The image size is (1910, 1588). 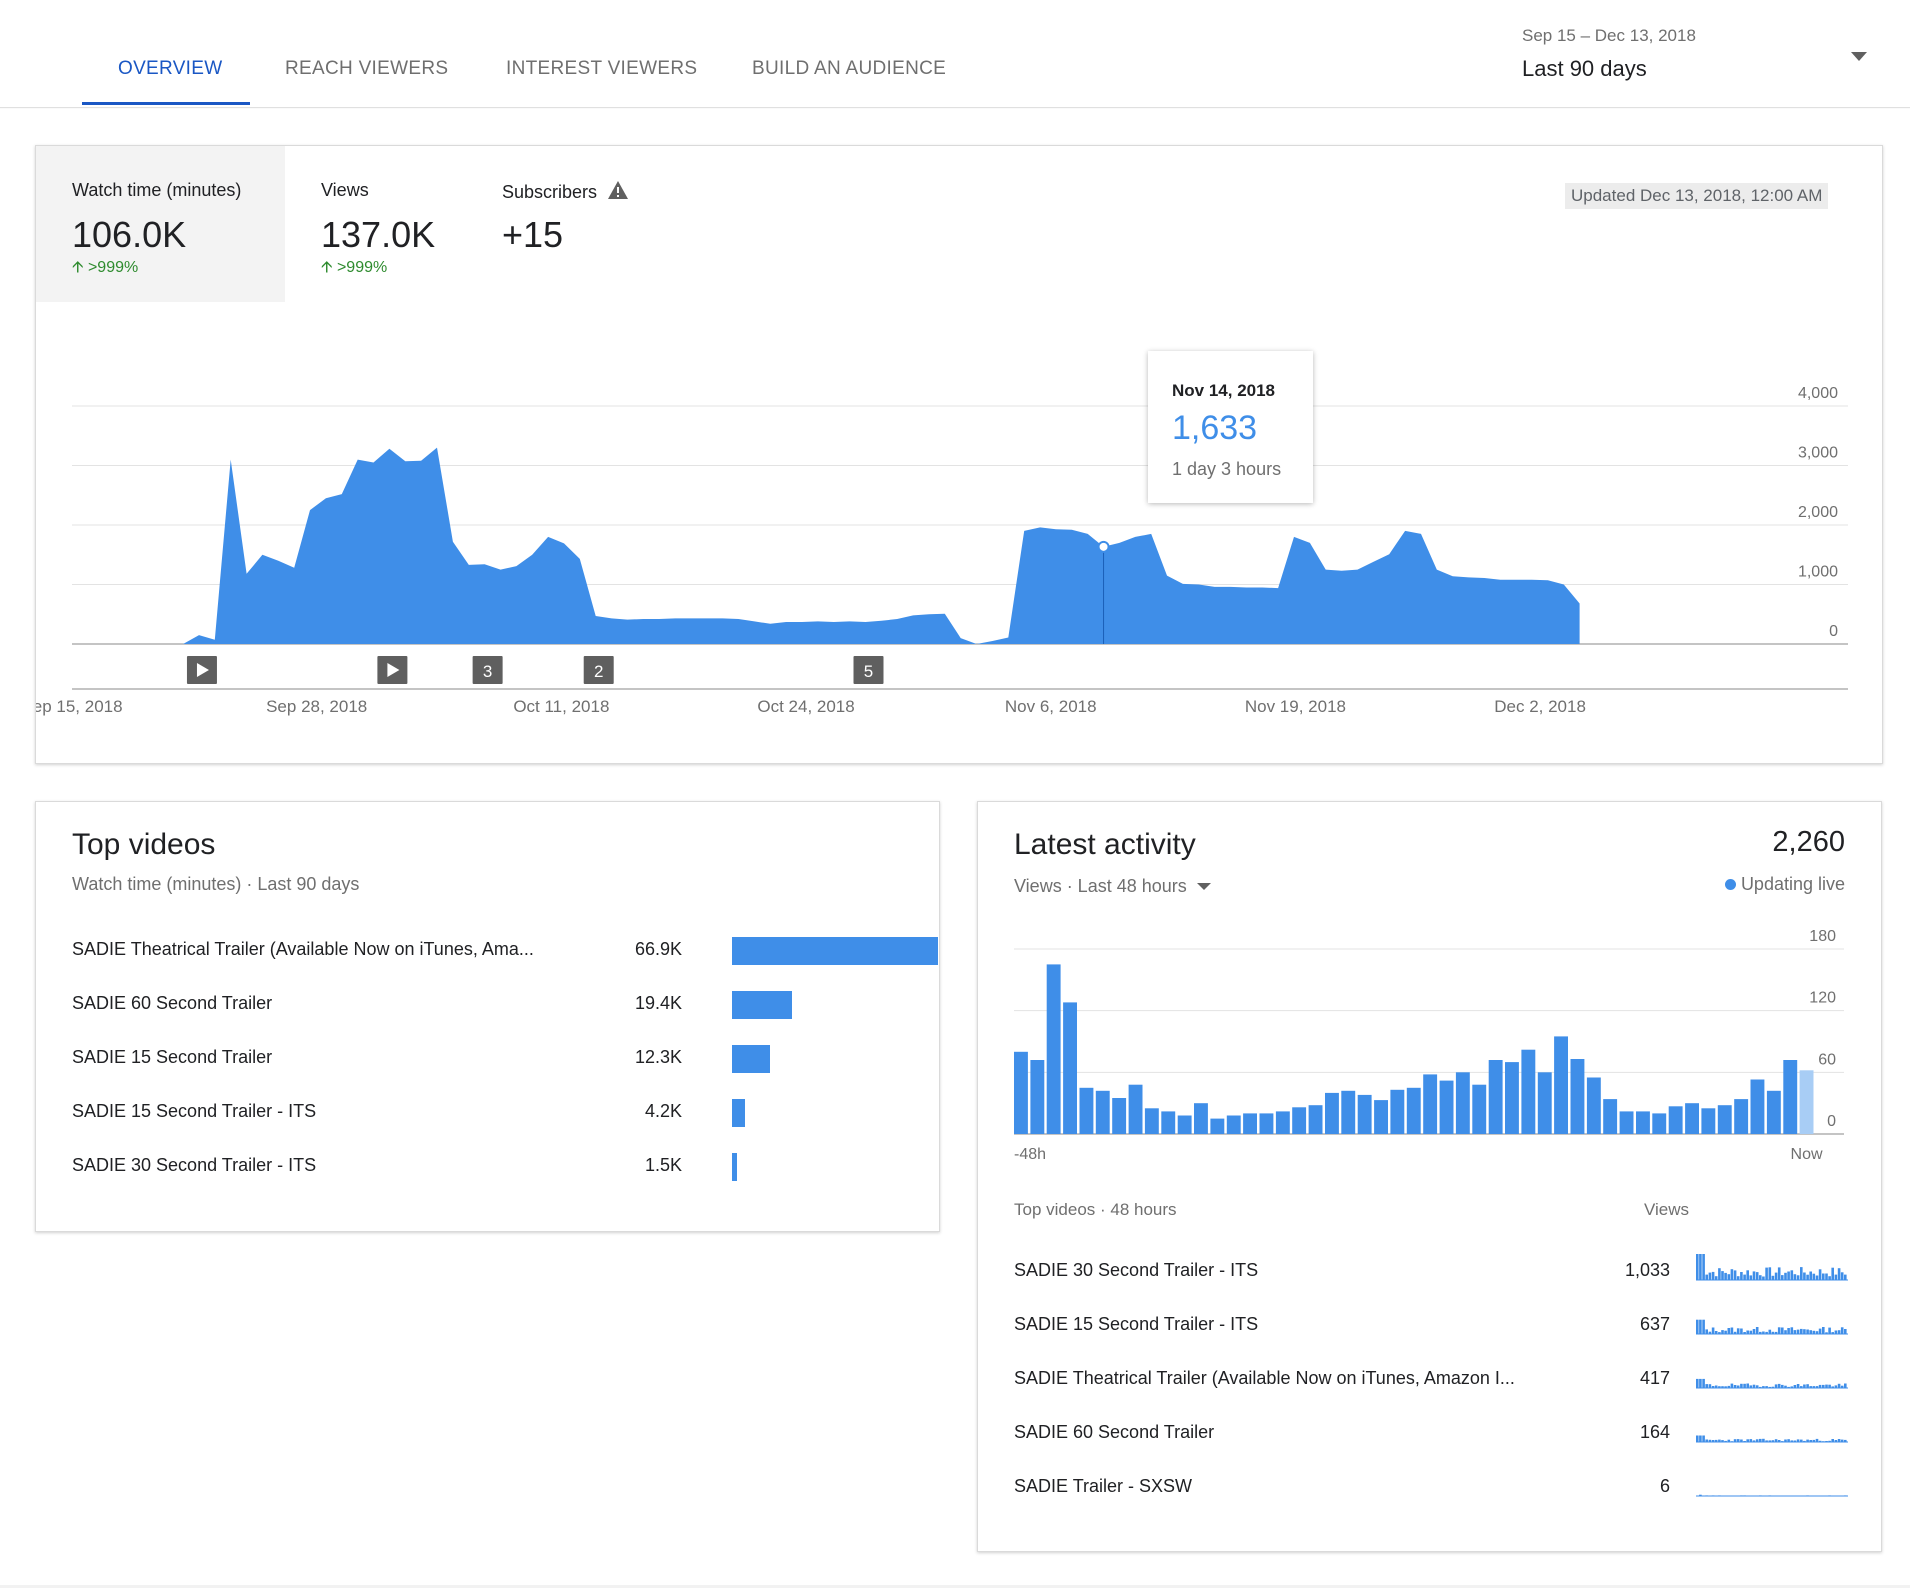 I want to click on tab-build-an-audience: Build an audience, so click(x=849, y=69).